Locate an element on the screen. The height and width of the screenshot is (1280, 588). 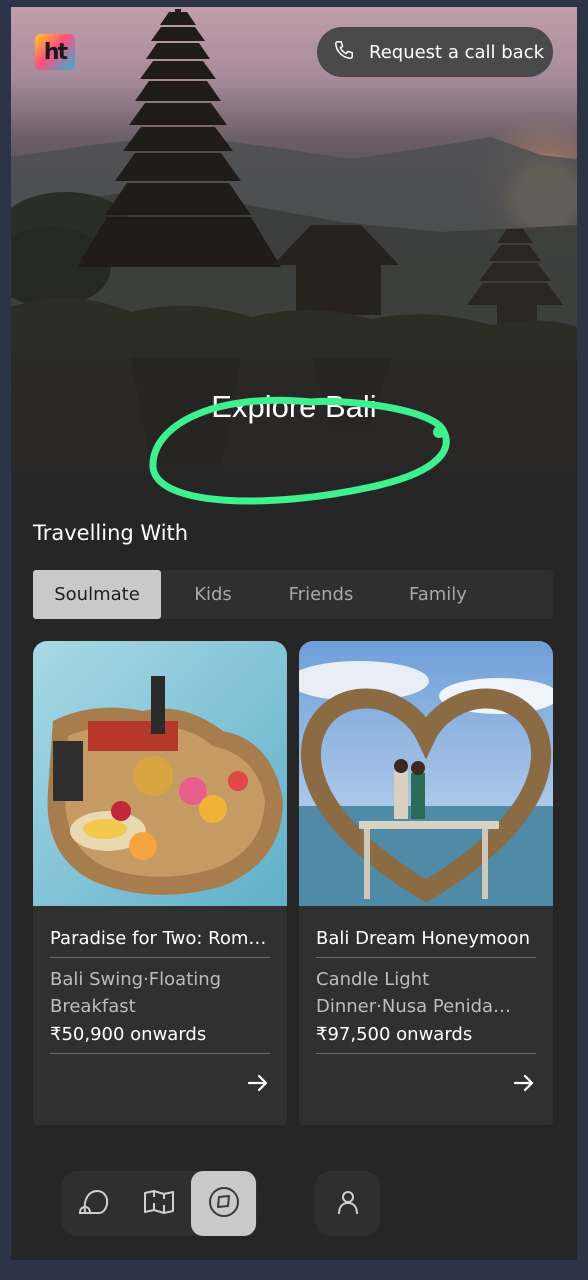
nav-explore-button is located at coordinates (223, 1203).